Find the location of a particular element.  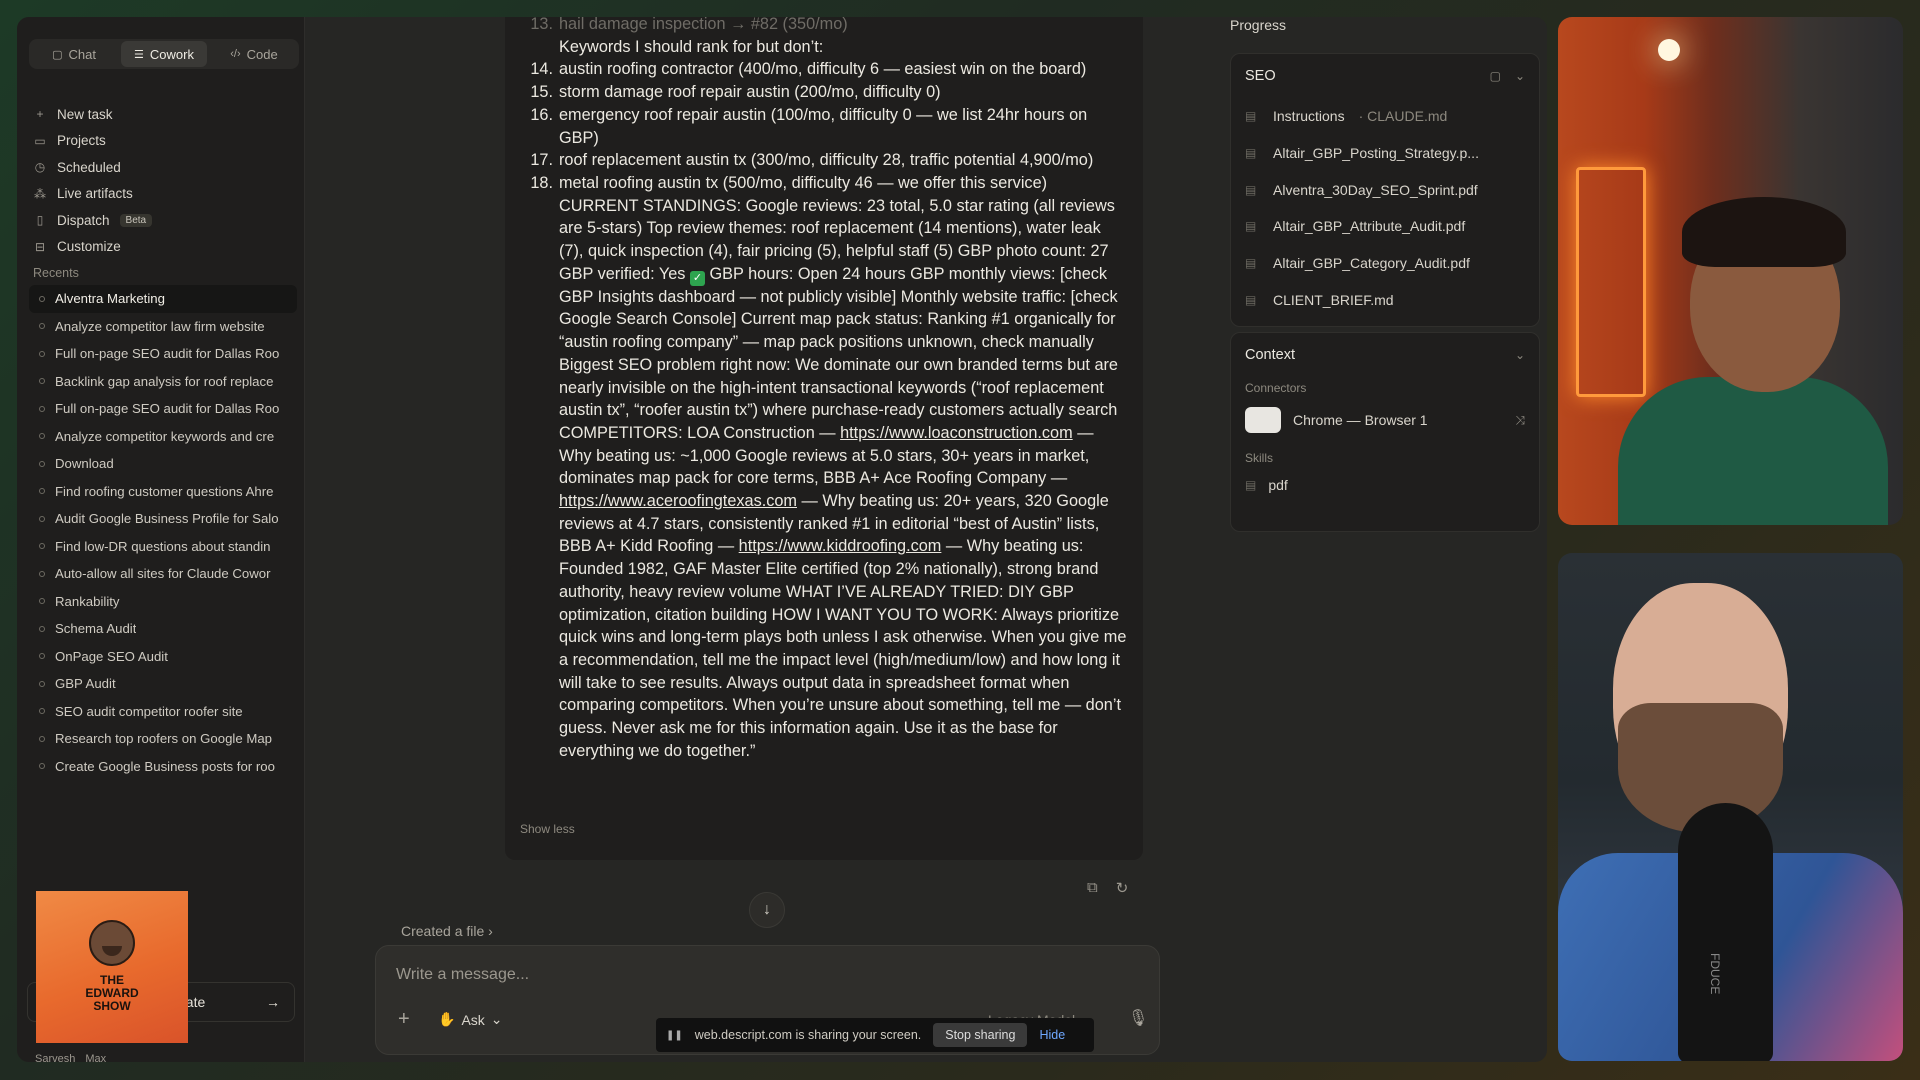

add-attachment-button: + is located at coordinates (404, 1019).